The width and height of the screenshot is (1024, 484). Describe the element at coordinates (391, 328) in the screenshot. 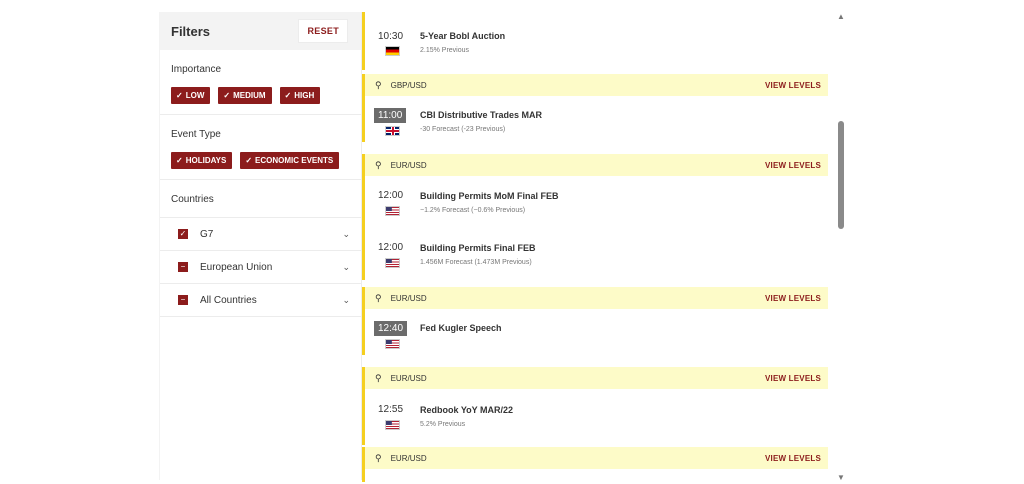

I see `event-time: 12:40` at that location.